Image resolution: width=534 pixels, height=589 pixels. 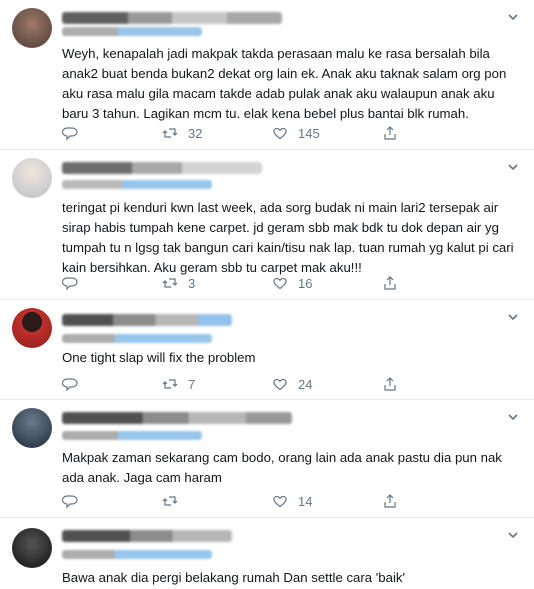 What do you see at coordinates (305, 384) in the screenshot?
I see `like-count: 24` at bounding box center [305, 384].